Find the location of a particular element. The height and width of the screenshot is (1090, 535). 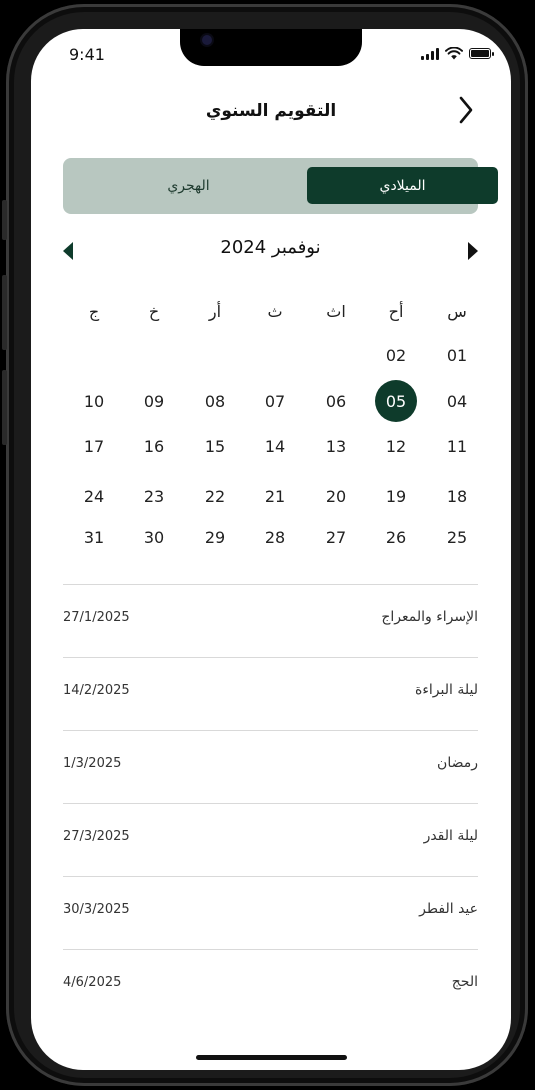

chevron-icon is located at coordinates (466, 110).